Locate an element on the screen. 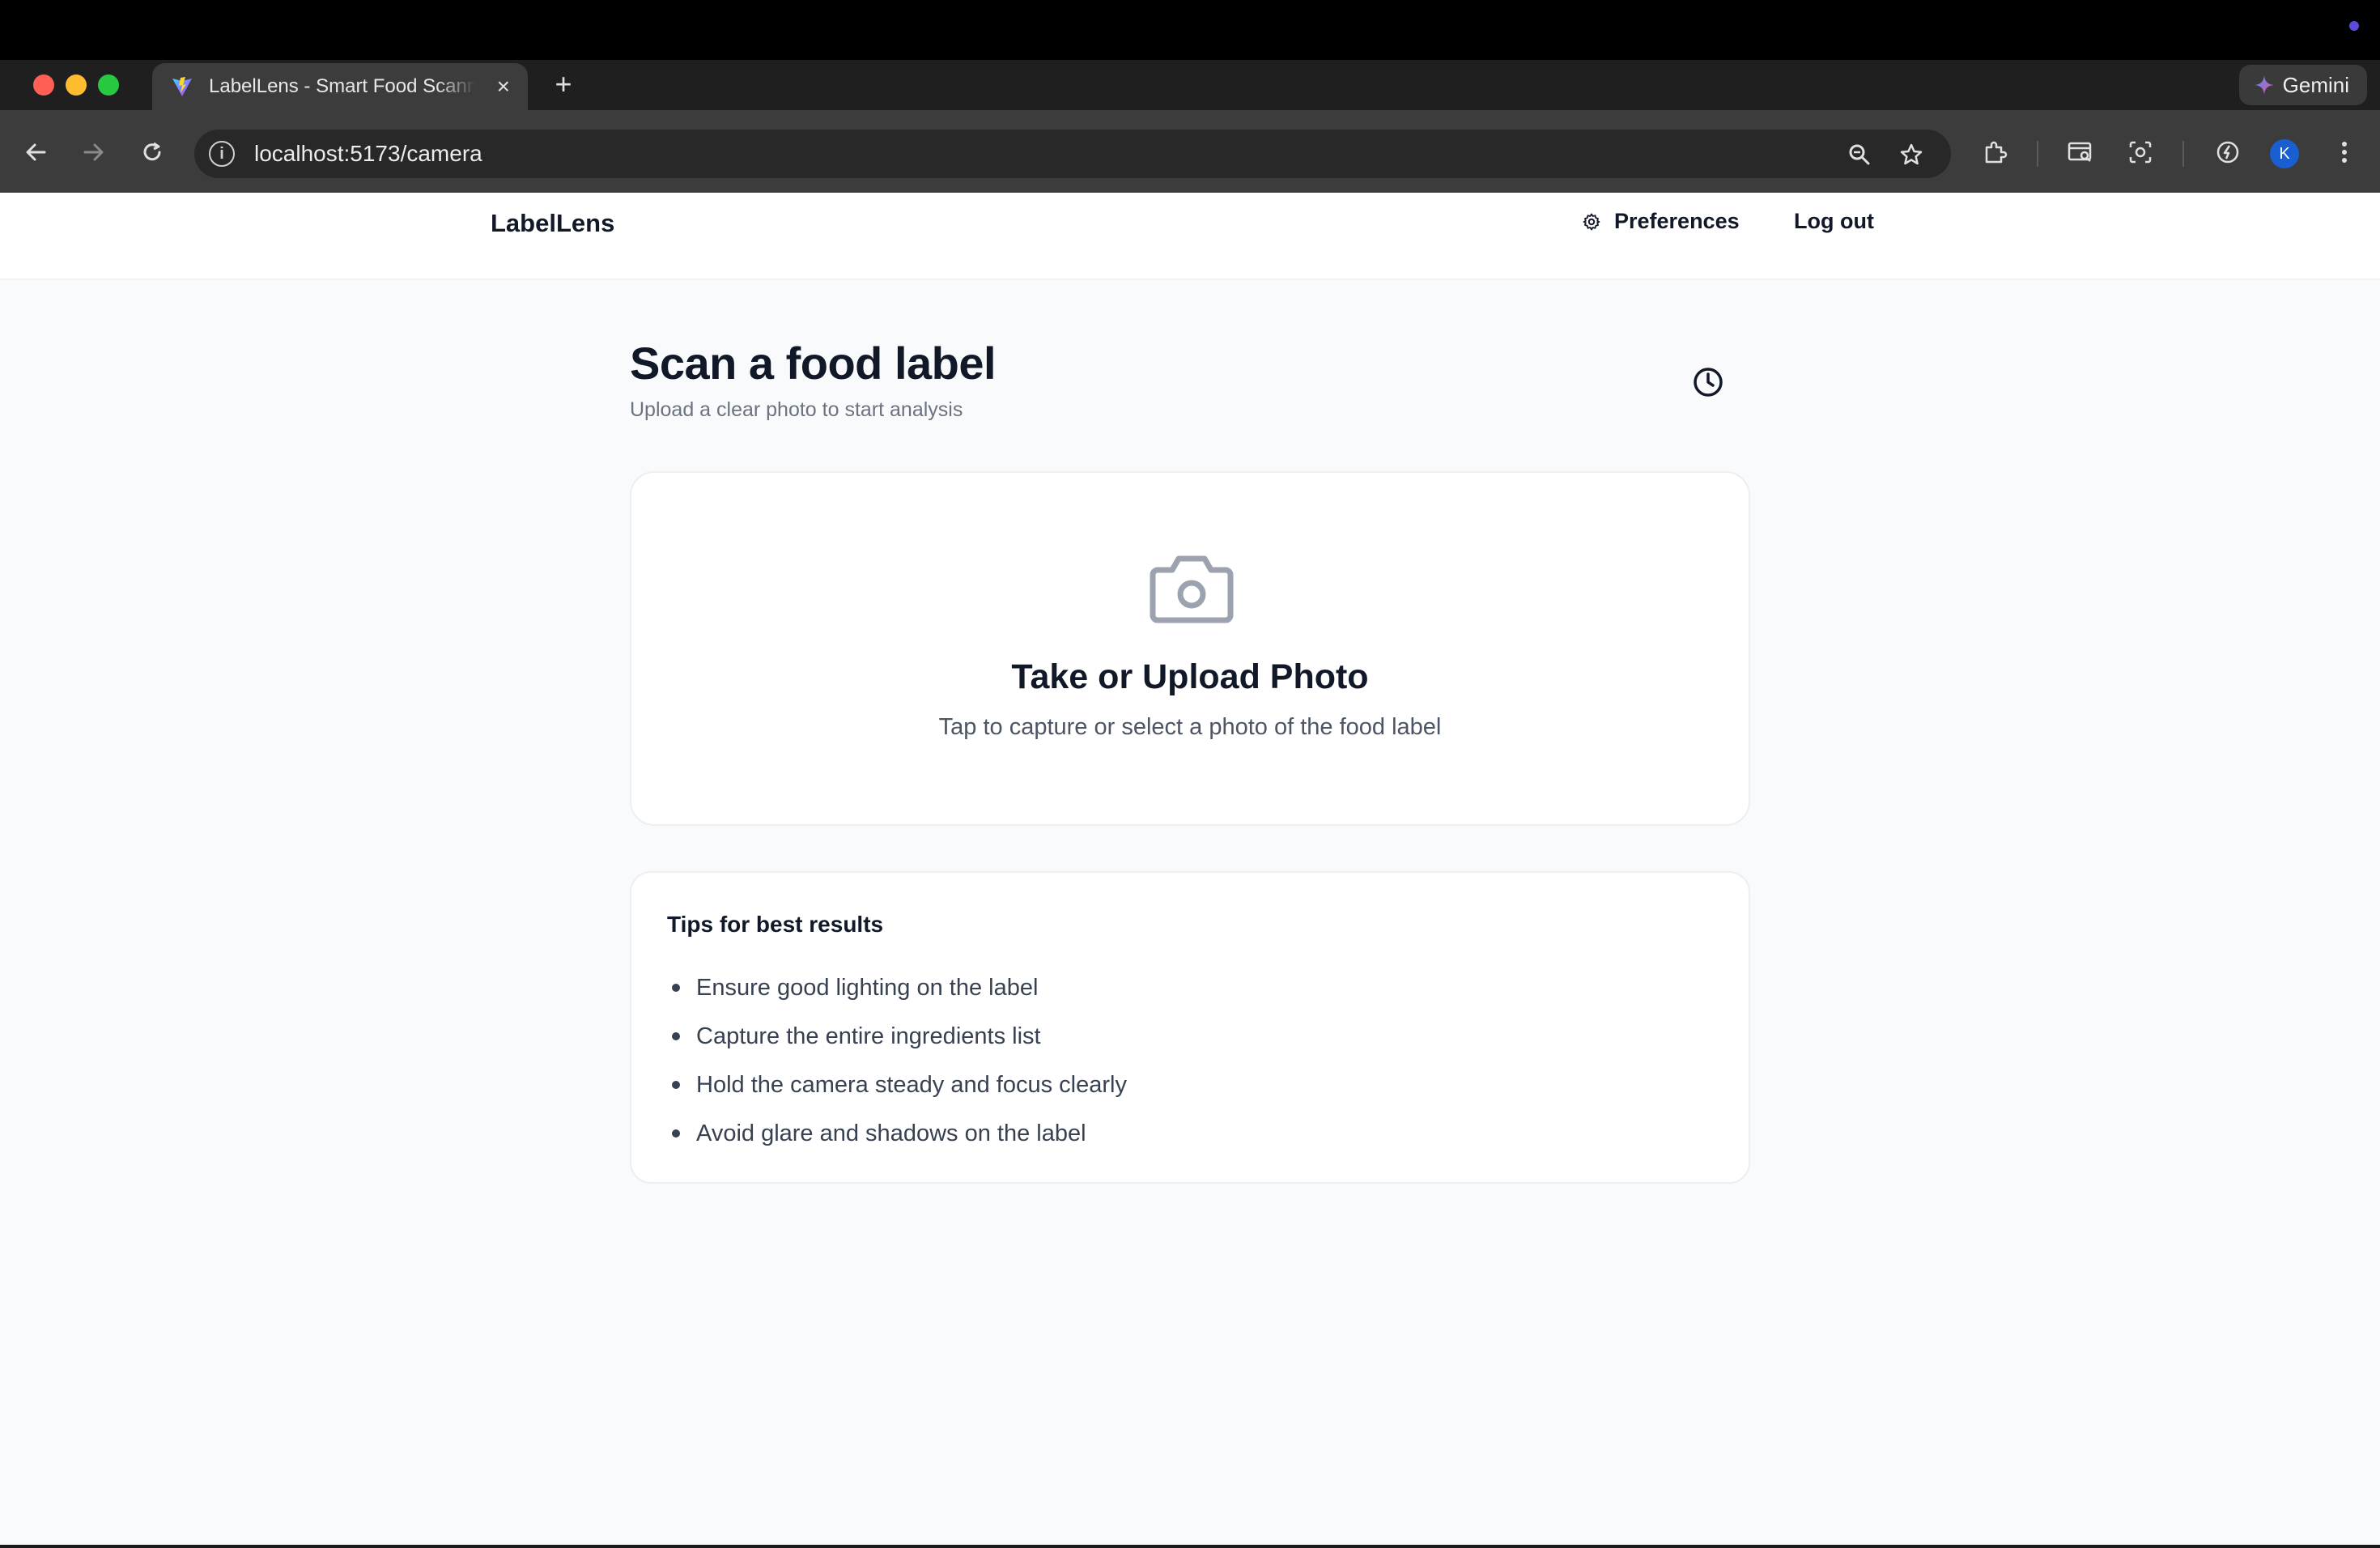 This screenshot has height=1548, width=2380. window-minimize-button is located at coordinates (76, 85).